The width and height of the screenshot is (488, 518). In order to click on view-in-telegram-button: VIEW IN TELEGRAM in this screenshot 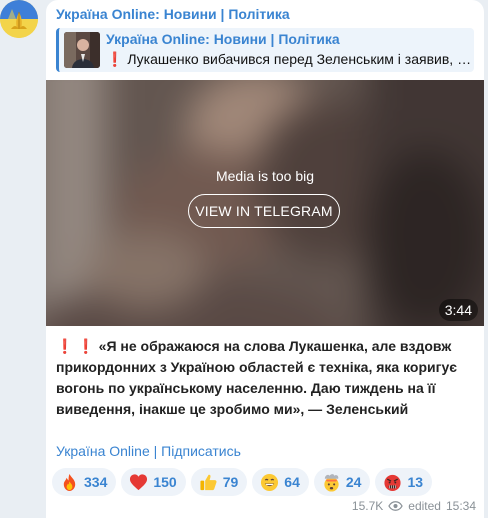, I will do `click(264, 211)`.